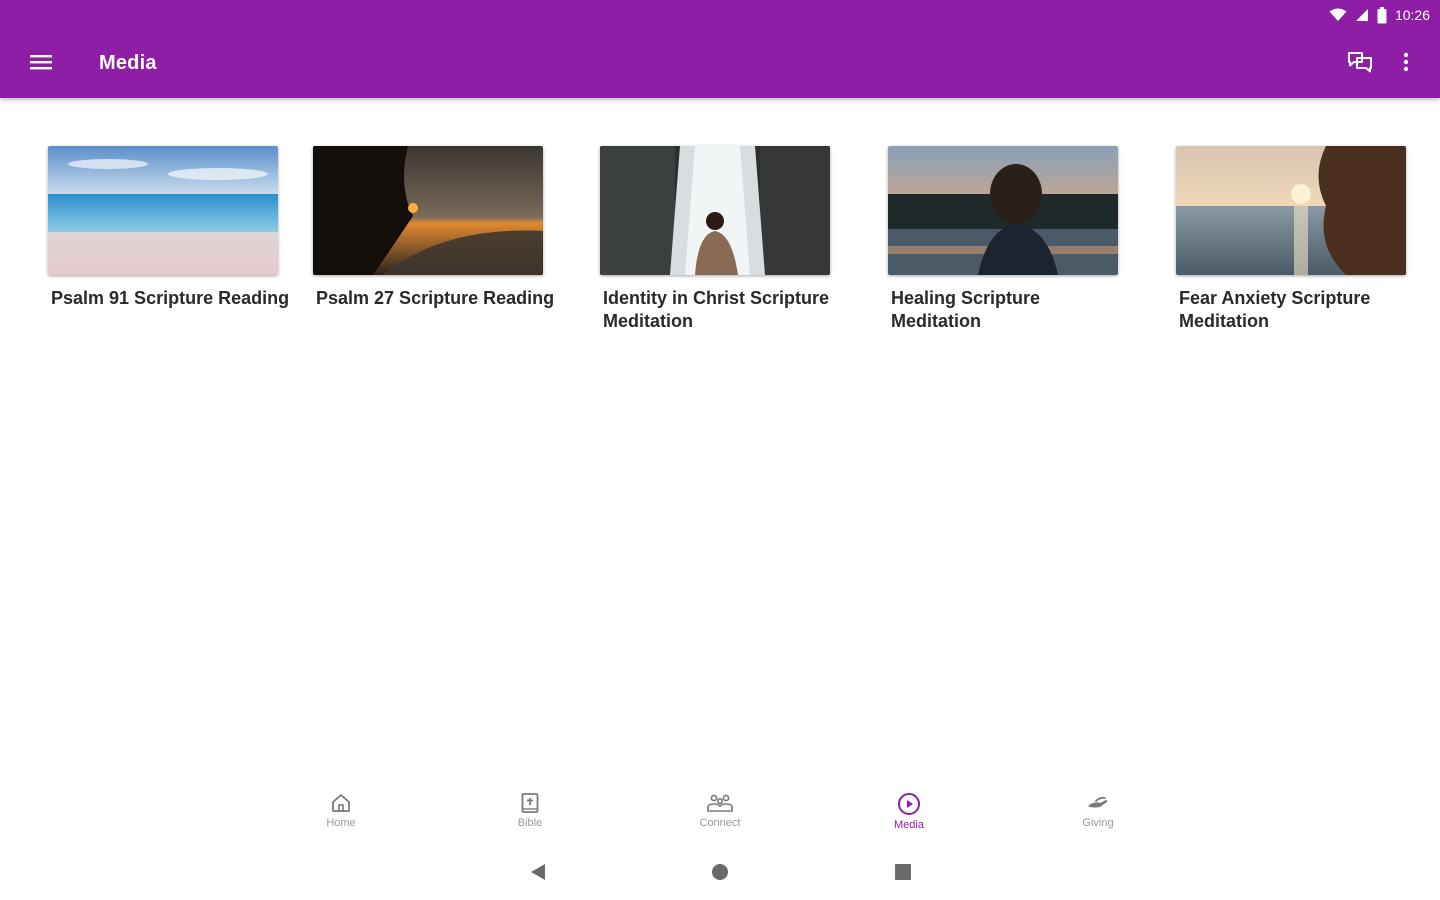 The height and width of the screenshot is (900, 1440). Describe the element at coordinates (1003, 210) in the screenshot. I see `woman-lake-image` at that location.